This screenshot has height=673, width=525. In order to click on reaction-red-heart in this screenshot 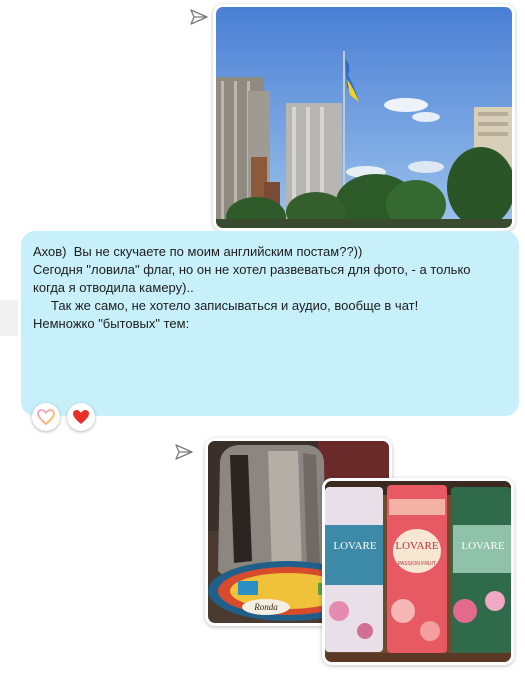, I will do `click(81, 417)`.